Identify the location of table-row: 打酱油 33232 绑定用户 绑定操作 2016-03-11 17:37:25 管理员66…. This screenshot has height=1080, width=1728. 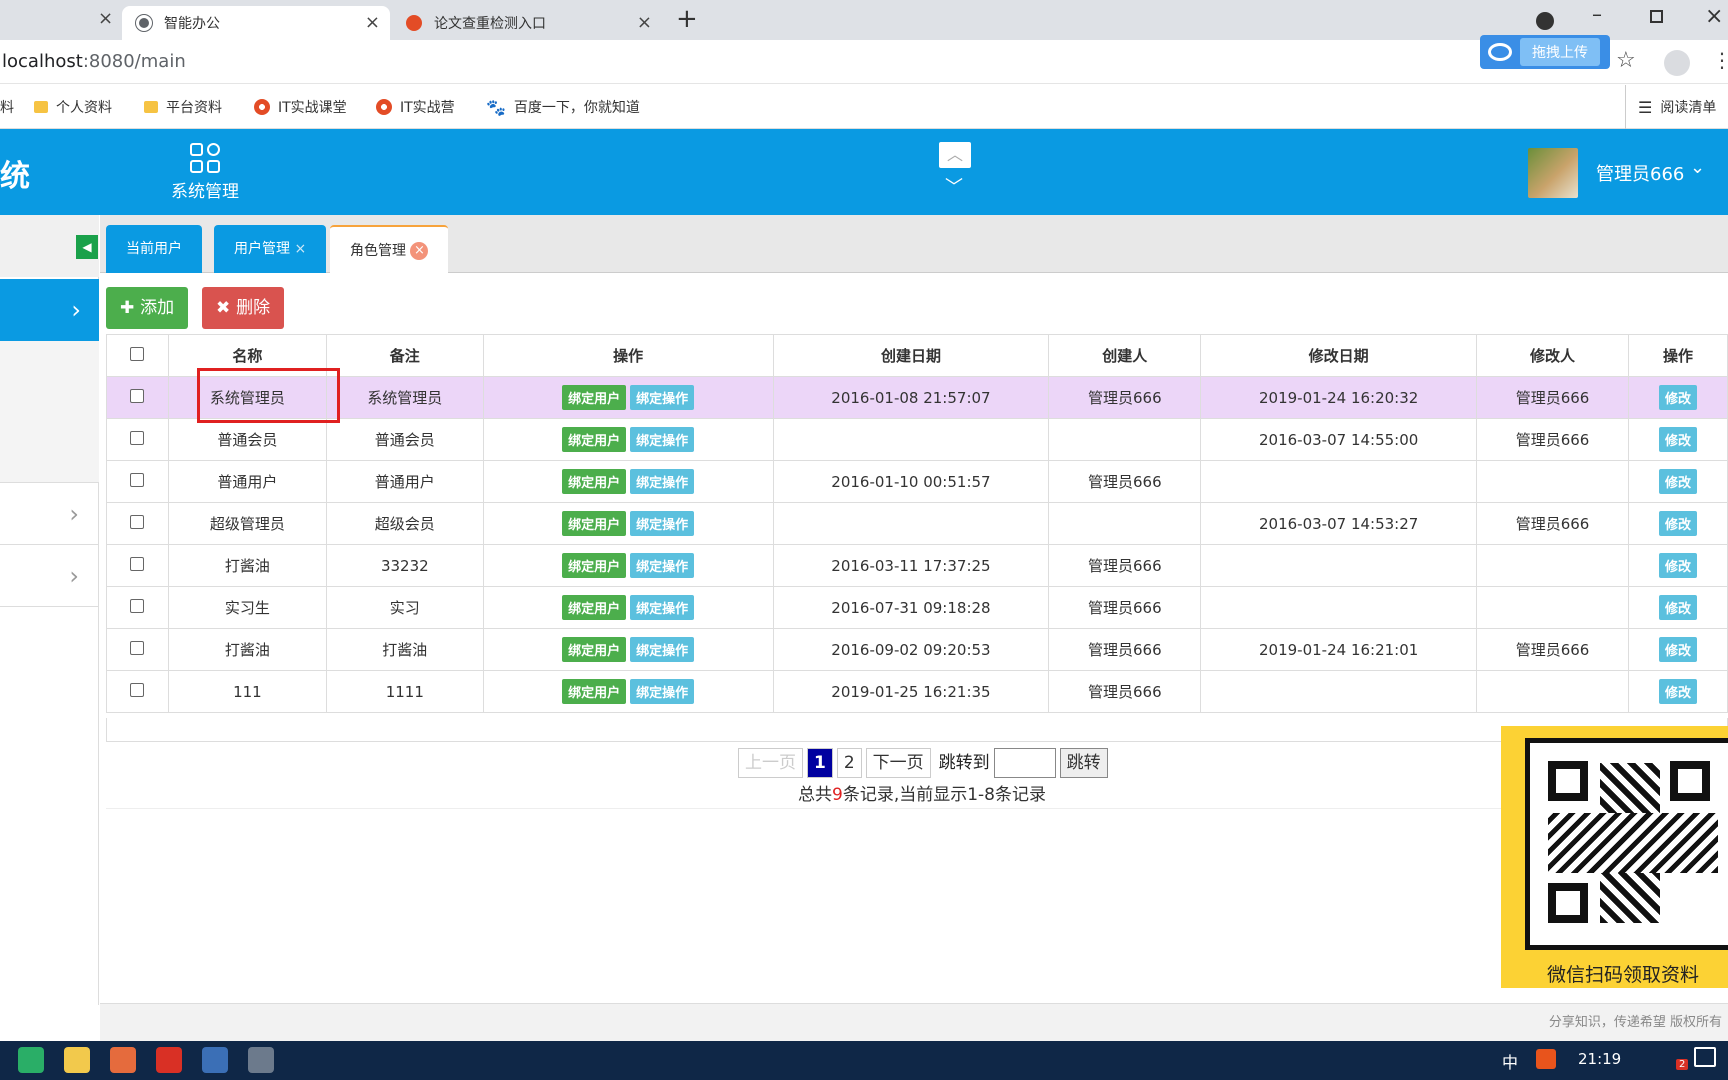
(917, 565).